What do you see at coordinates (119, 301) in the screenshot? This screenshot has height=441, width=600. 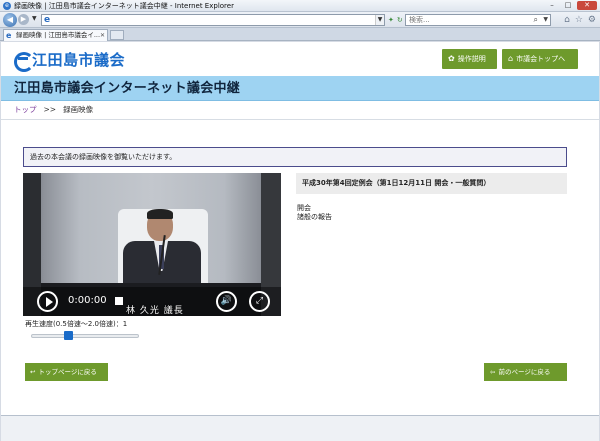 I see `seek-handle` at bounding box center [119, 301].